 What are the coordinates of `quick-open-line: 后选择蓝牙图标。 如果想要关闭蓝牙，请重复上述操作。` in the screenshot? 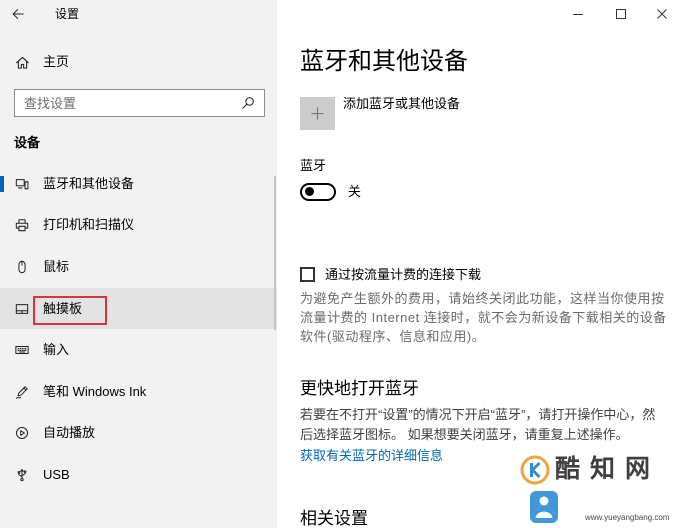 It's located at (464, 434).